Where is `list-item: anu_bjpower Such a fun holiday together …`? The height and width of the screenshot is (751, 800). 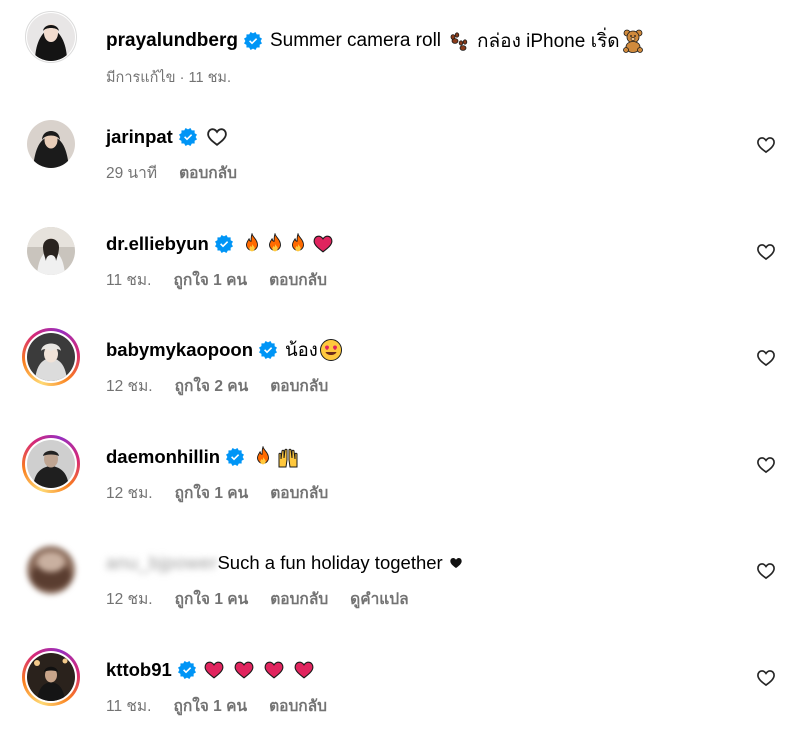 list-item: anu_bjpower Such a fun holiday together … is located at coordinates (400, 591).